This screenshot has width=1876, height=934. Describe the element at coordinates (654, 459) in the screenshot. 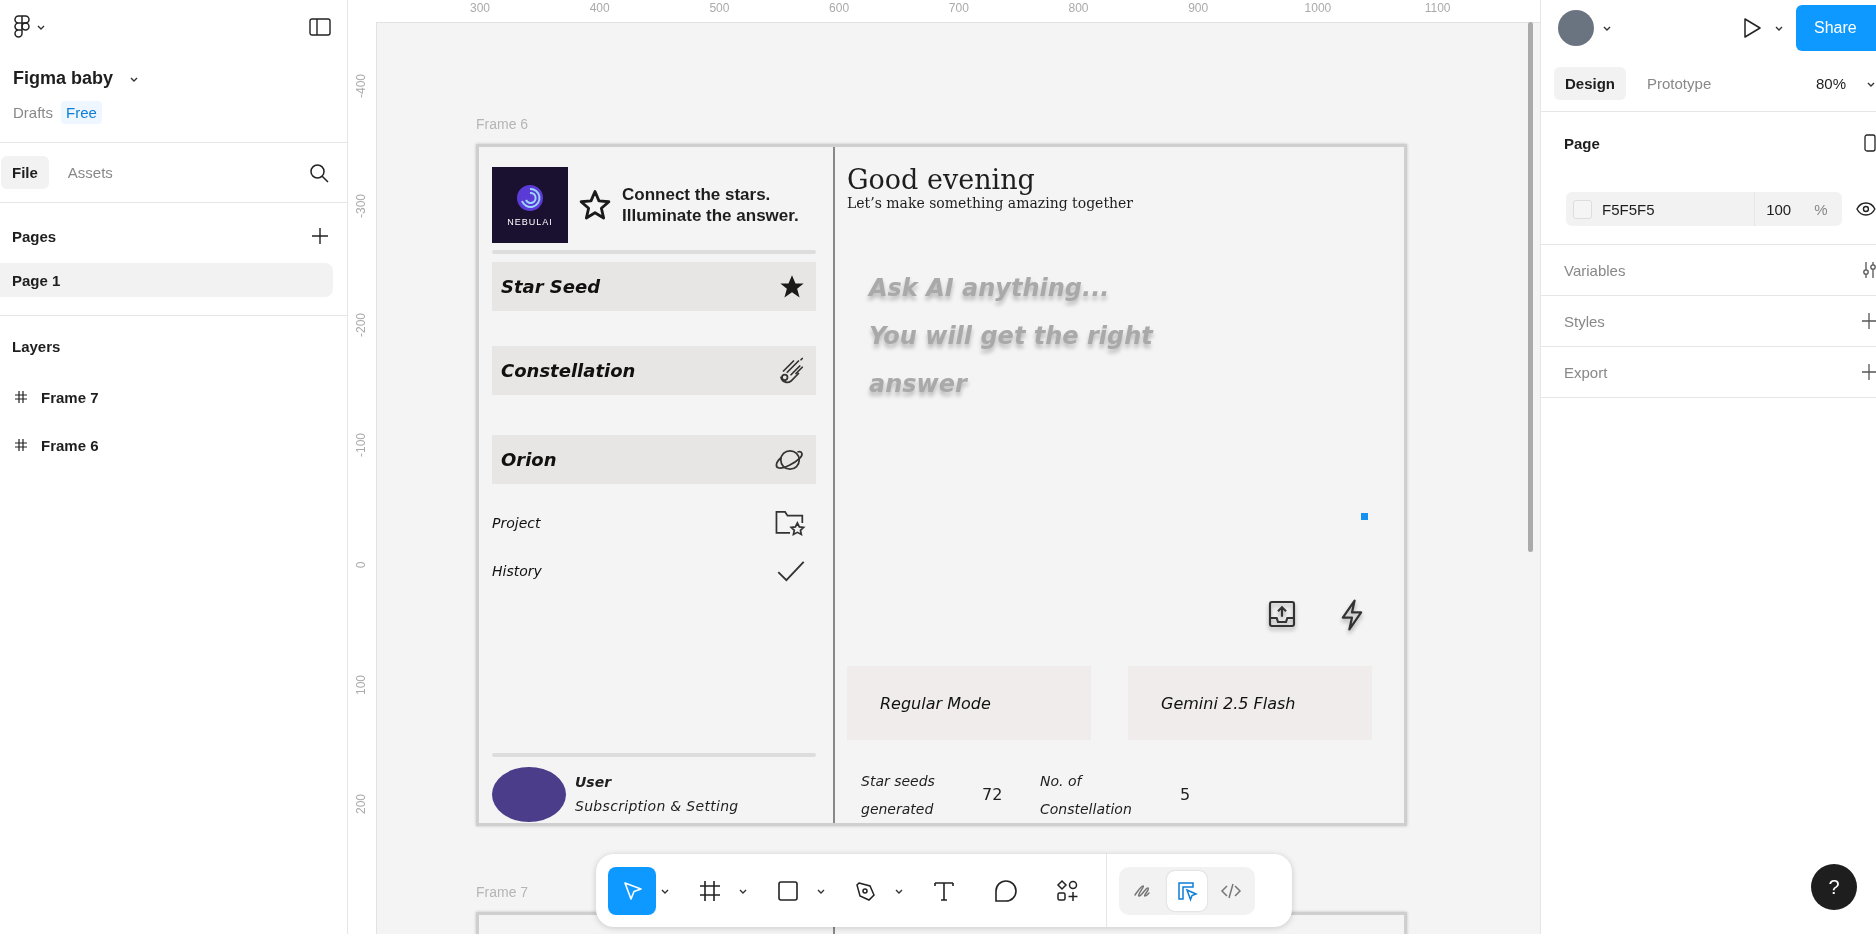

I see `nav-item: Orion` at that location.